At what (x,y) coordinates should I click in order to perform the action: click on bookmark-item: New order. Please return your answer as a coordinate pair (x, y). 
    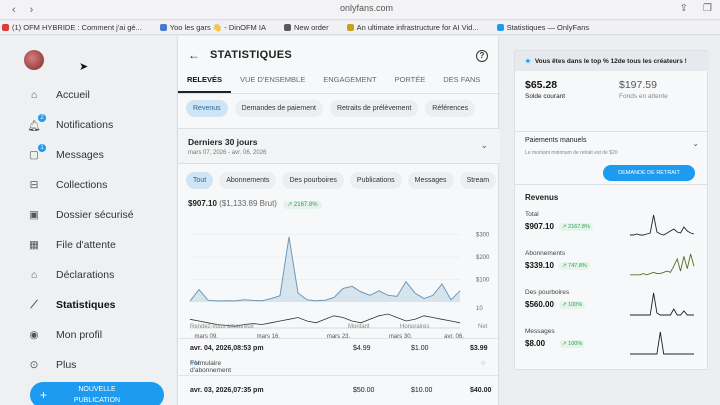
    Looking at the image, I should click on (306, 27).